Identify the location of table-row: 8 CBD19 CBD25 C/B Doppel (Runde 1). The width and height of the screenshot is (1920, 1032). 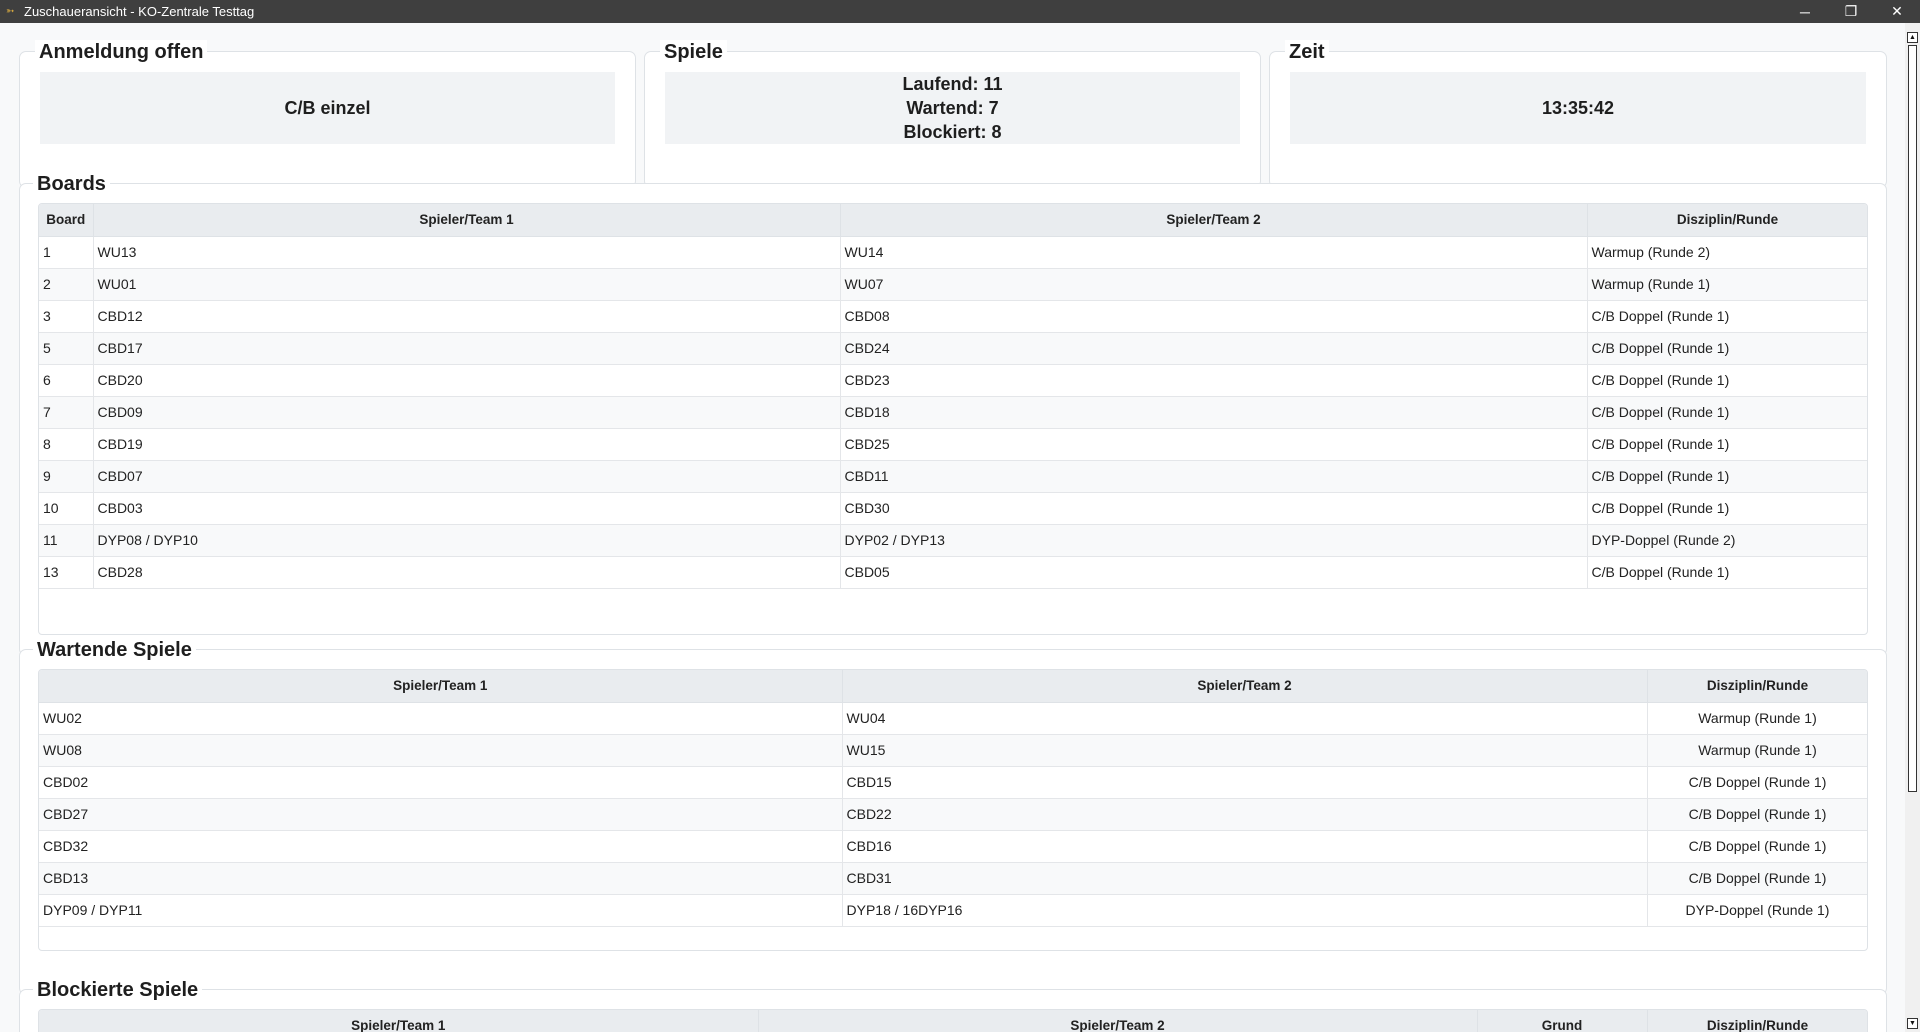
(953, 444).